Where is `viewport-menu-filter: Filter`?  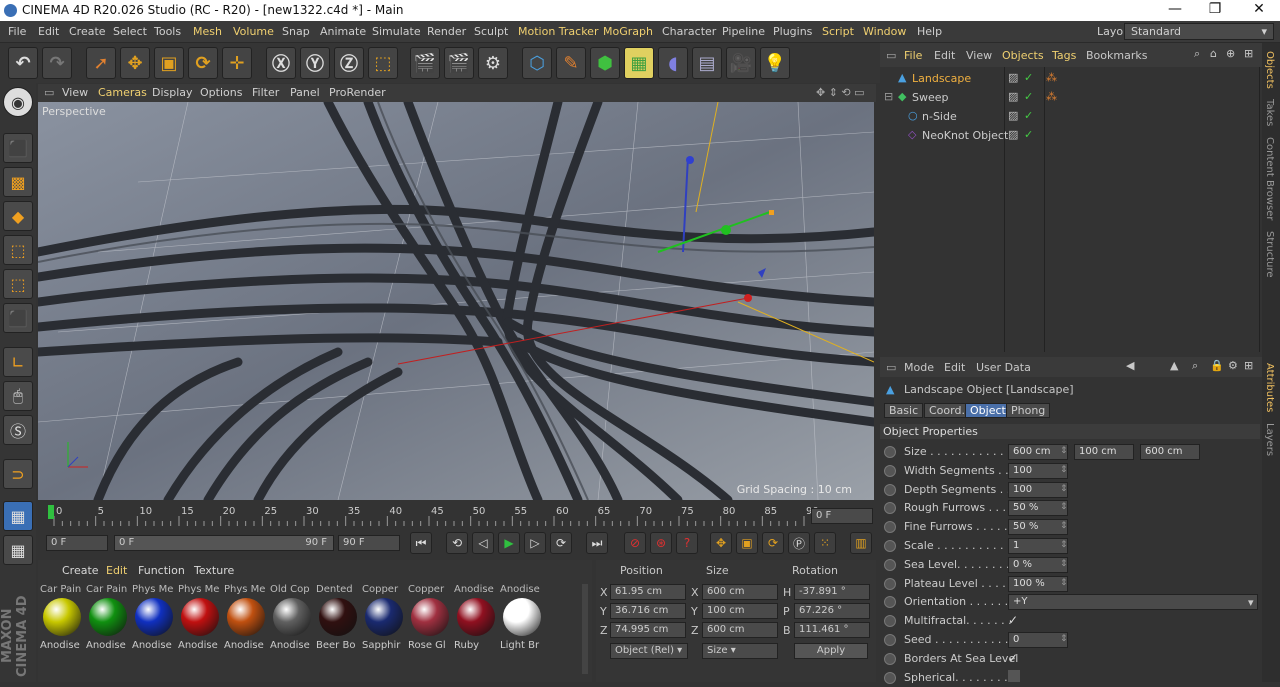 viewport-menu-filter: Filter is located at coordinates (265, 92).